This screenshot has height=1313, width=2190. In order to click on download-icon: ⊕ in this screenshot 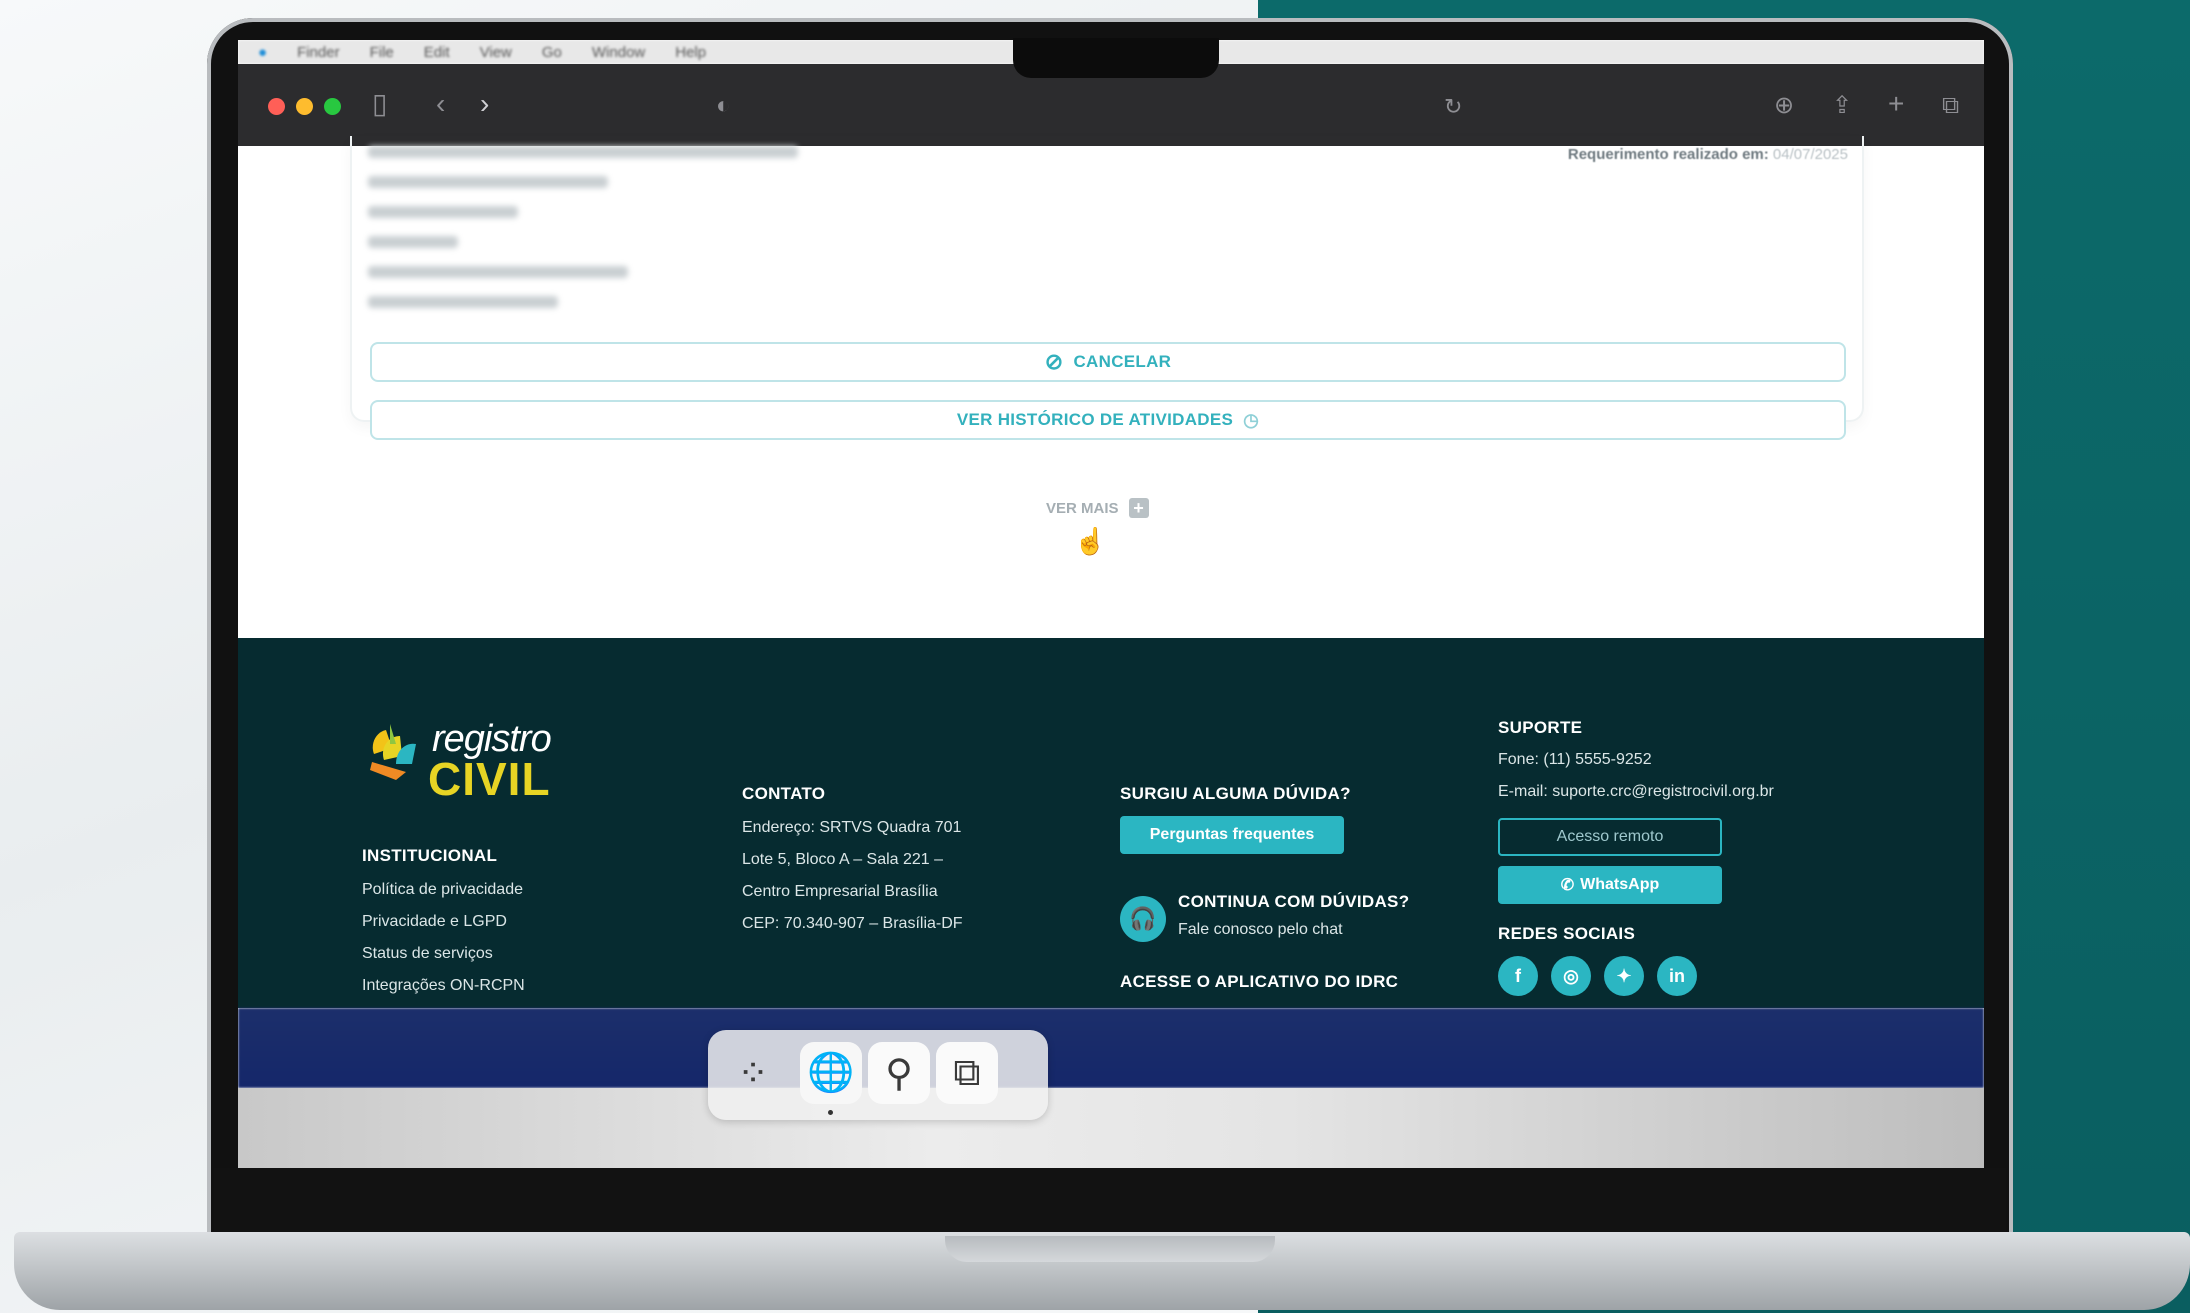, I will do `click(1784, 106)`.